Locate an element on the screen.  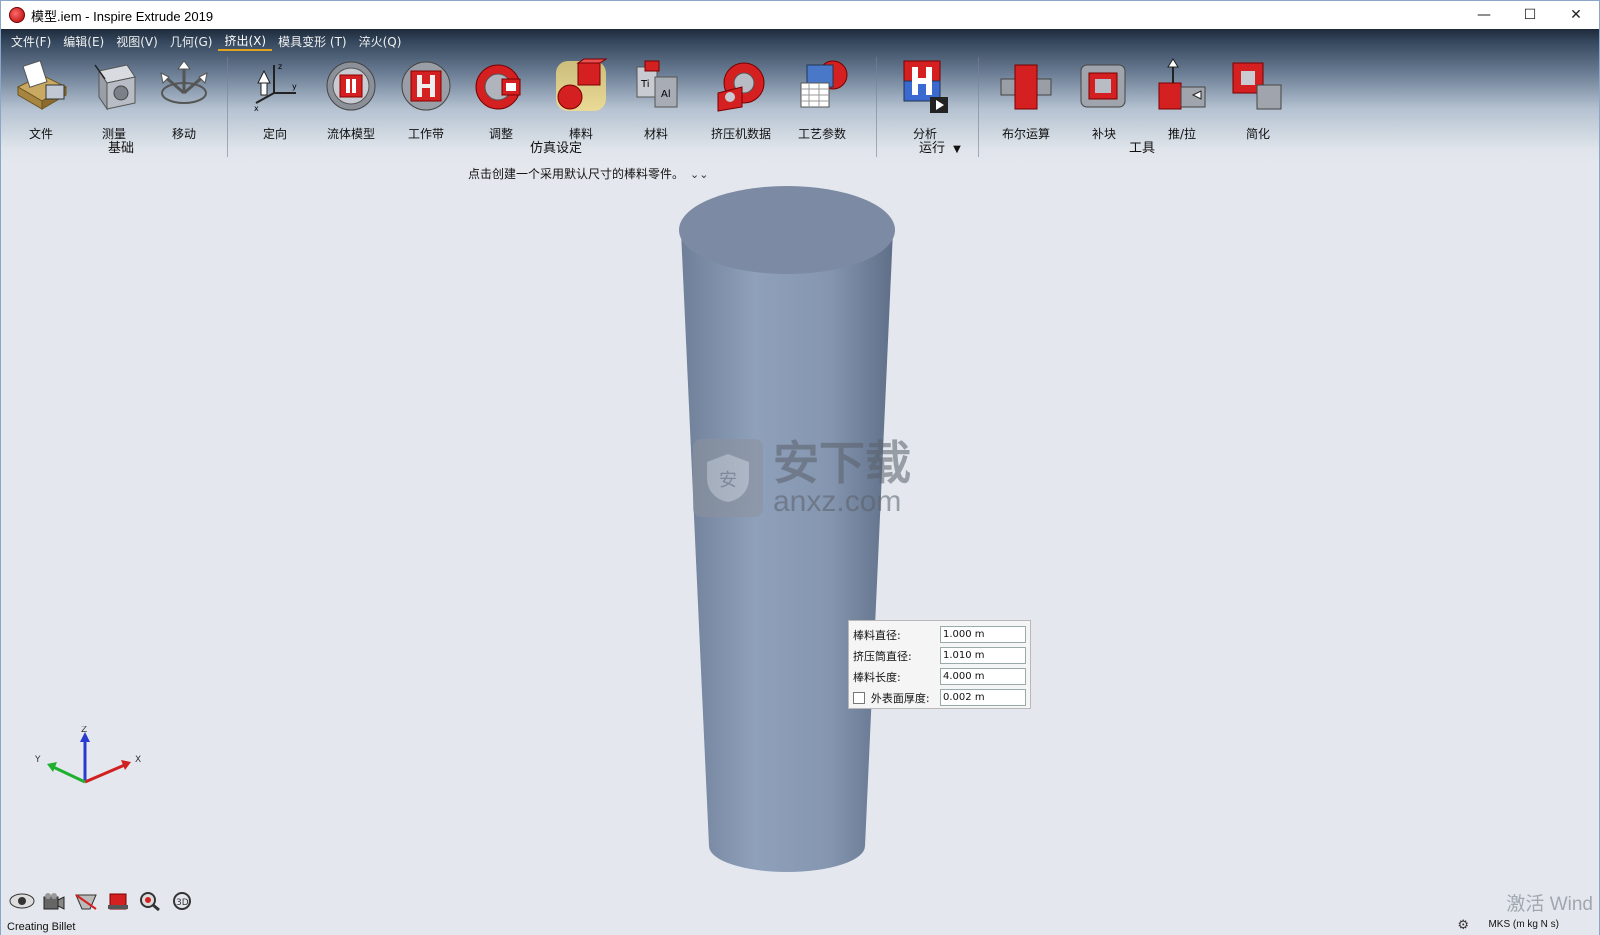
adjust-icon is located at coordinates (501, 86).